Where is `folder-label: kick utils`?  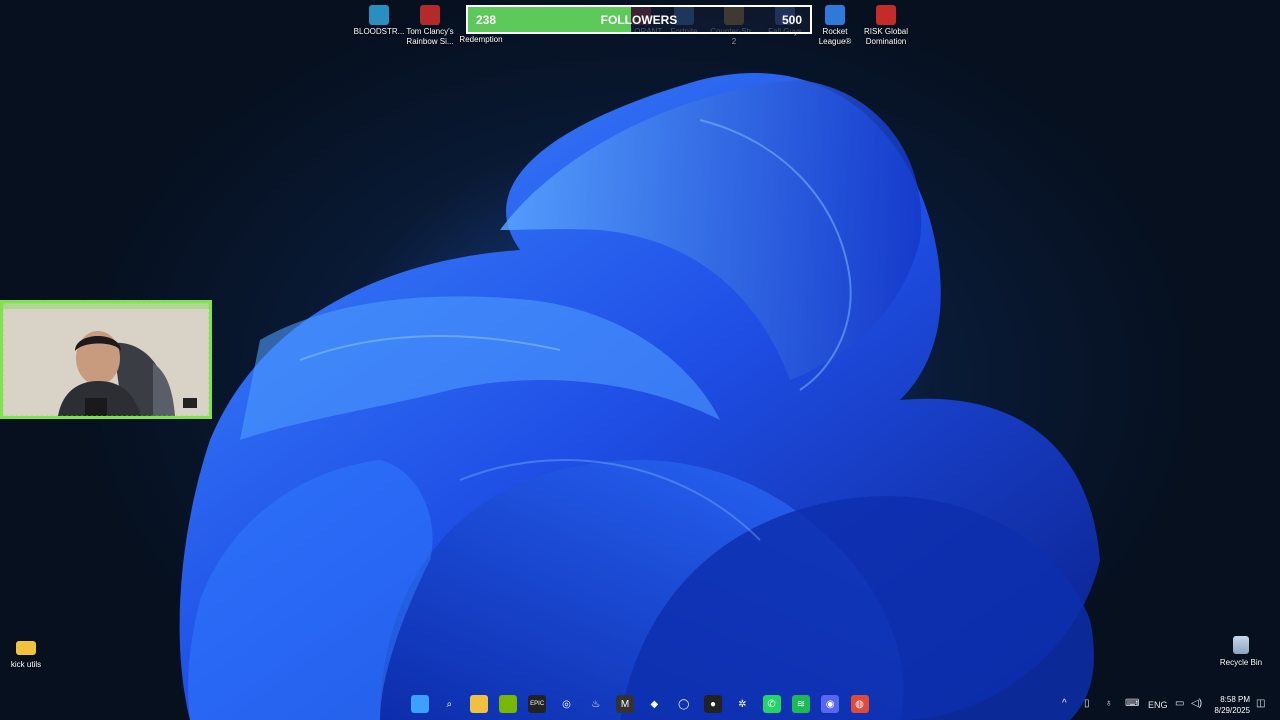 folder-label: kick utils is located at coordinates (26, 664).